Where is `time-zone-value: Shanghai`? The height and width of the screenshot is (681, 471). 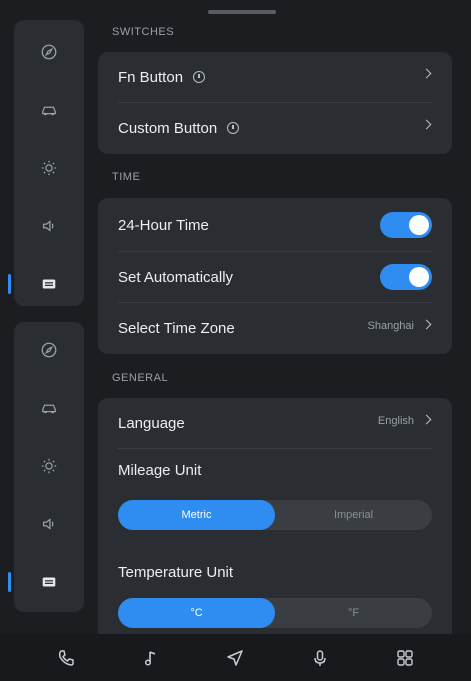 time-zone-value: Shanghai is located at coordinates (391, 326).